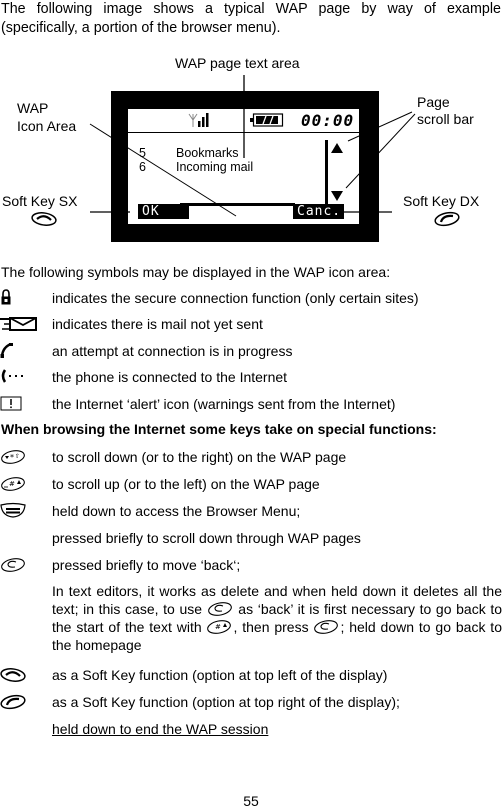 Image resolution: width=502 pixels, height=809 pixels. Describe the element at coordinates (12, 376) in the screenshot. I see `connected-icon` at that location.